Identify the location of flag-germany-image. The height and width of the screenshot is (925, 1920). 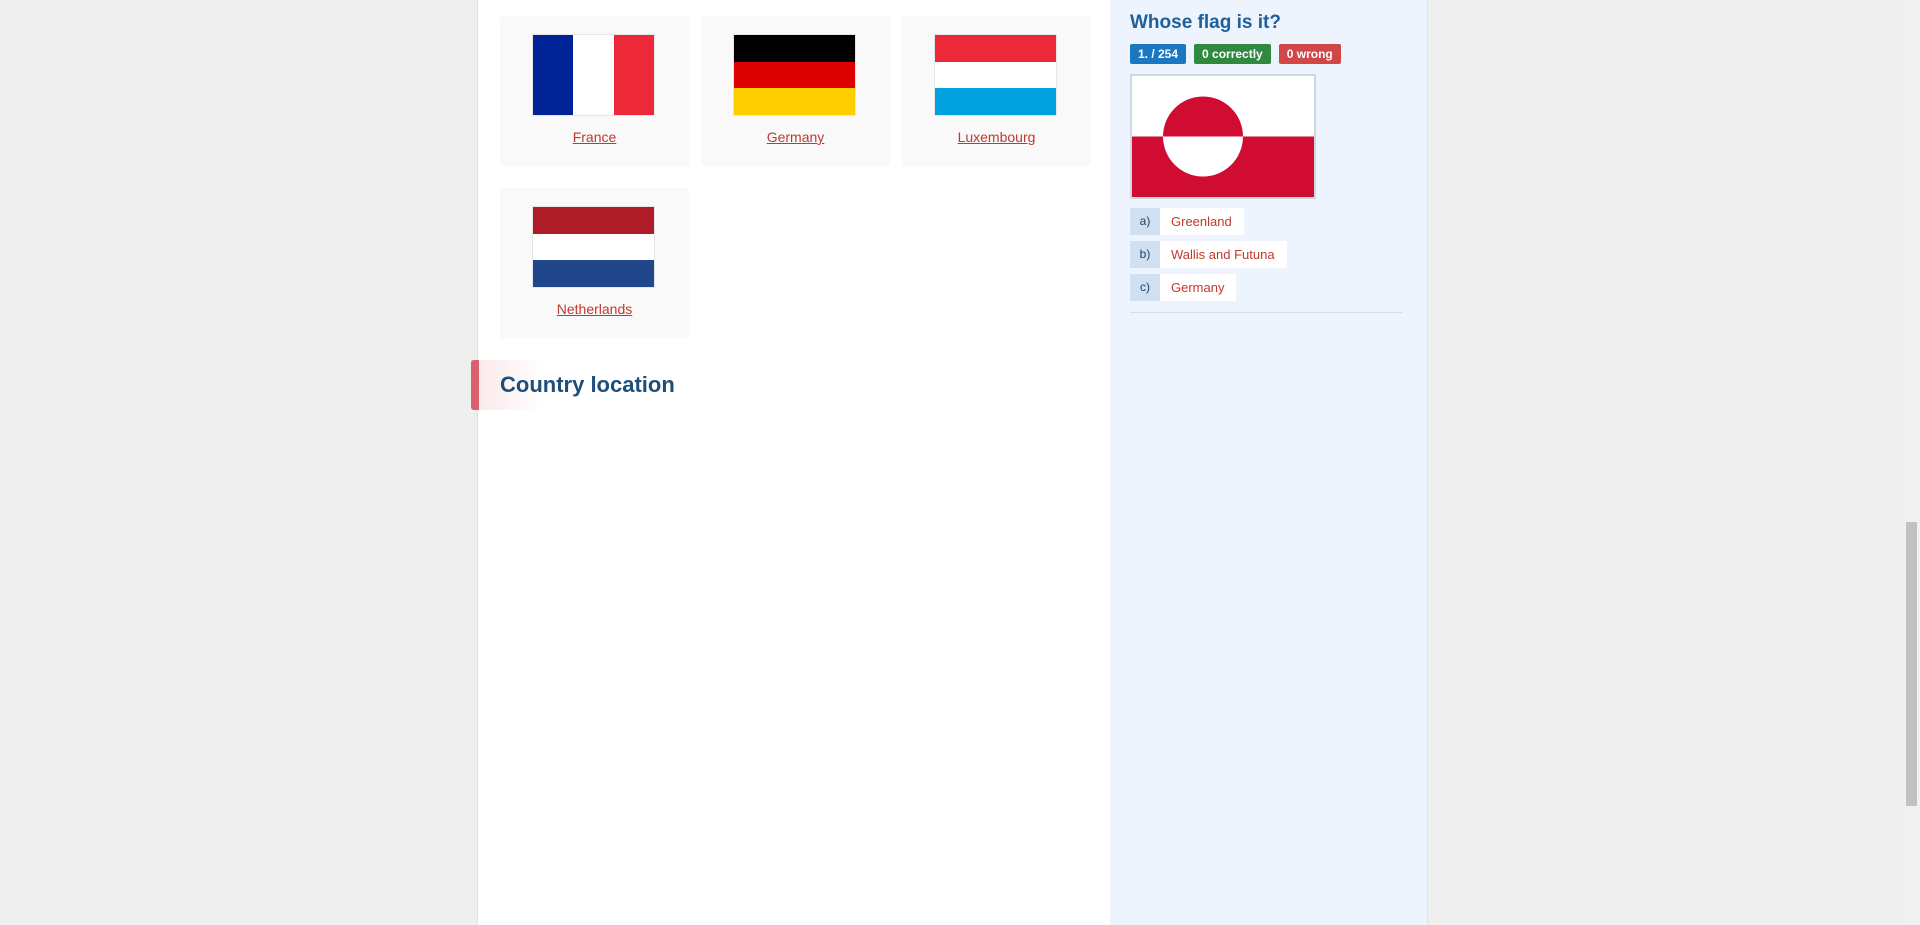
(794, 75).